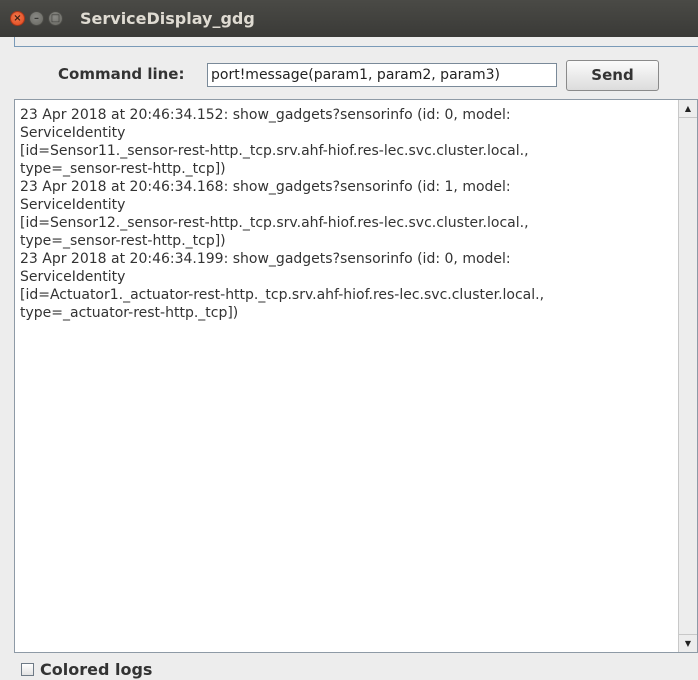  I want to click on vertical-scrollbar: ▲ ▼, so click(687, 376).